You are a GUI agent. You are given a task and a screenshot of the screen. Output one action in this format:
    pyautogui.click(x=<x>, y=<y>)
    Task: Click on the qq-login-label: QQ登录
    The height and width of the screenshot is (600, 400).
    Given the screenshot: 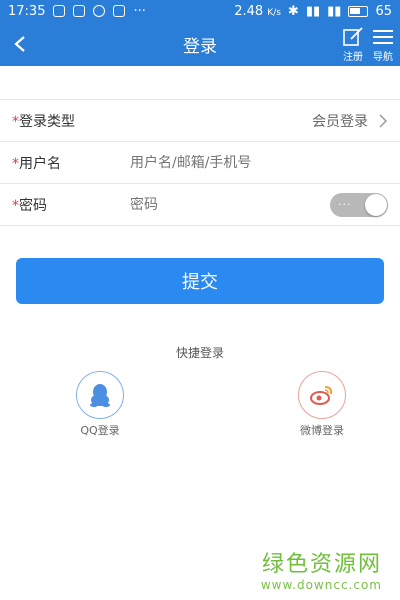 What is the action you would take?
    pyautogui.click(x=100, y=430)
    